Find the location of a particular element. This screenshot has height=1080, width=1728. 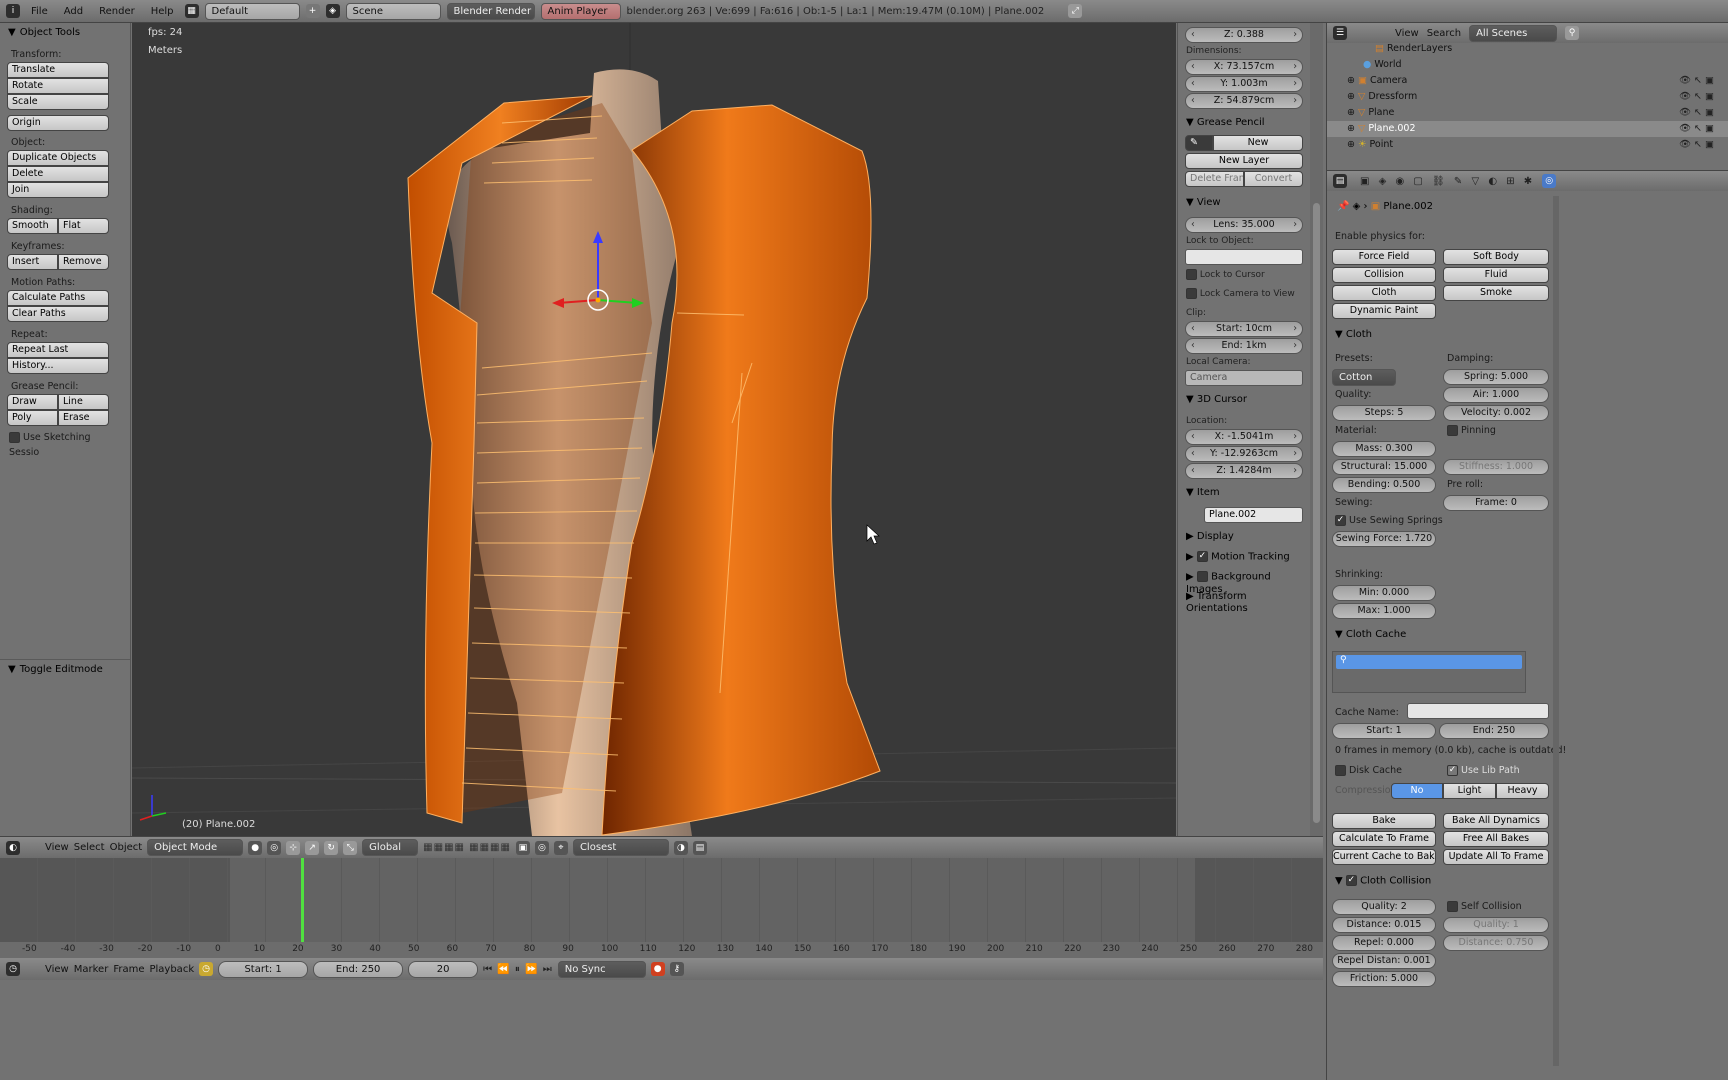

orientation-select: Global is located at coordinates (390, 847).